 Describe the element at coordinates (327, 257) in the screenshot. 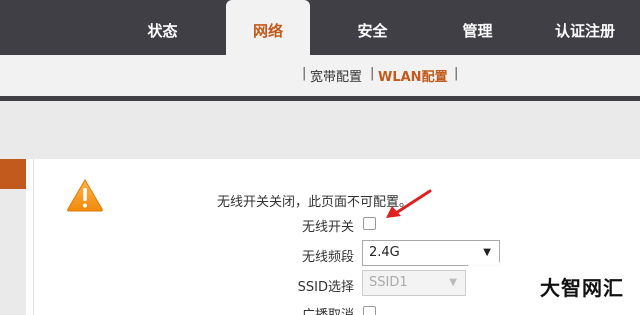

I see `band-label: 无线频段` at that location.